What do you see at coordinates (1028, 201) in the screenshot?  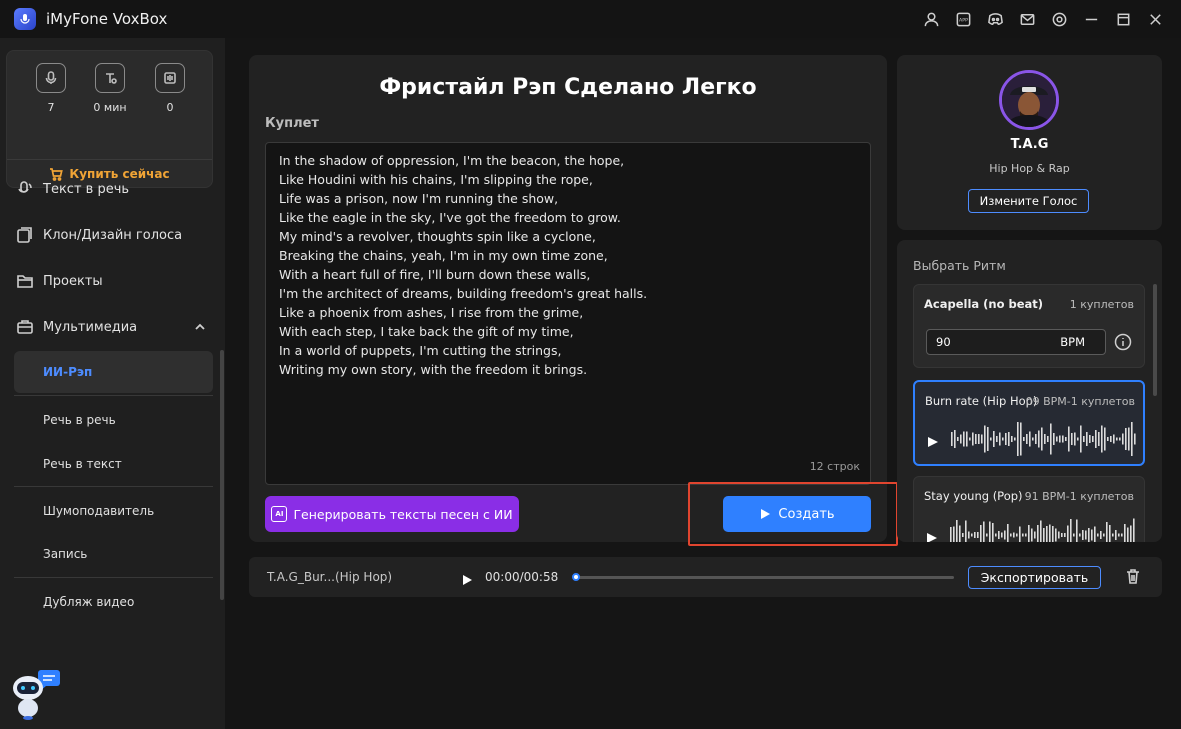 I see `change-voice-button: Измените Голос` at bounding box center [1028, 201].